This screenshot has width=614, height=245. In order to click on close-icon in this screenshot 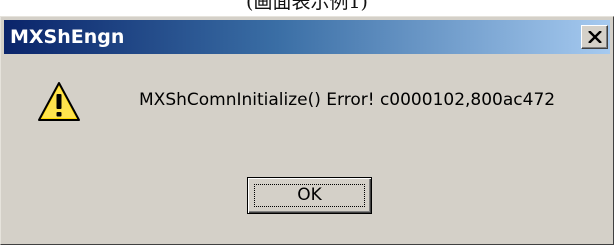, I will do `click(595, 37)`.